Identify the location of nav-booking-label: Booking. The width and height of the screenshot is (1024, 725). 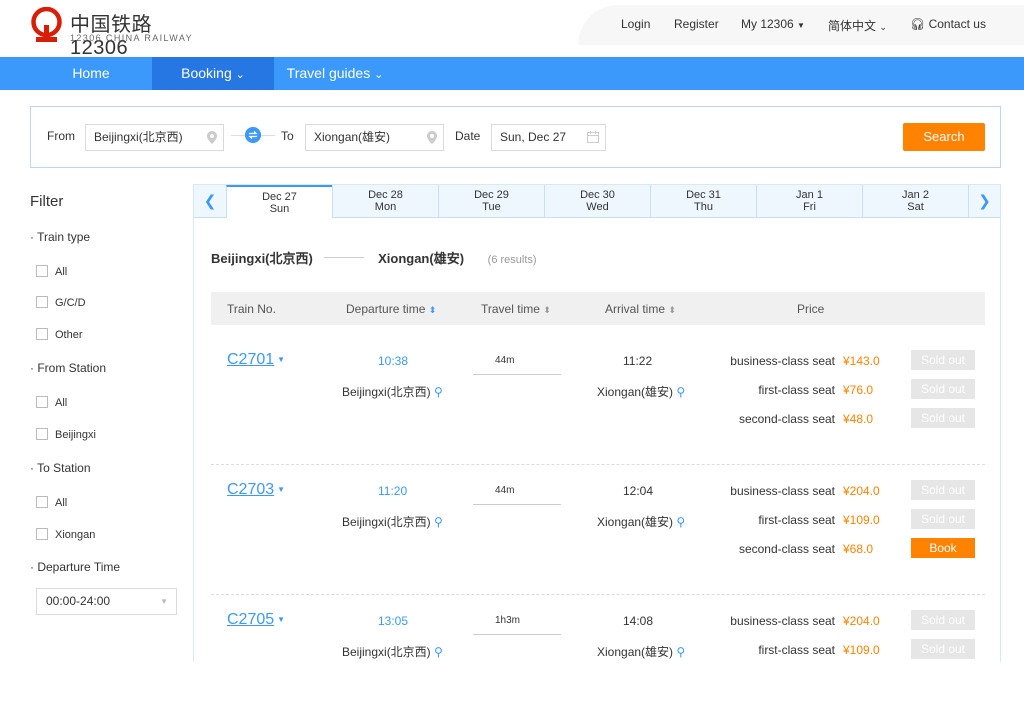
(206, 73).